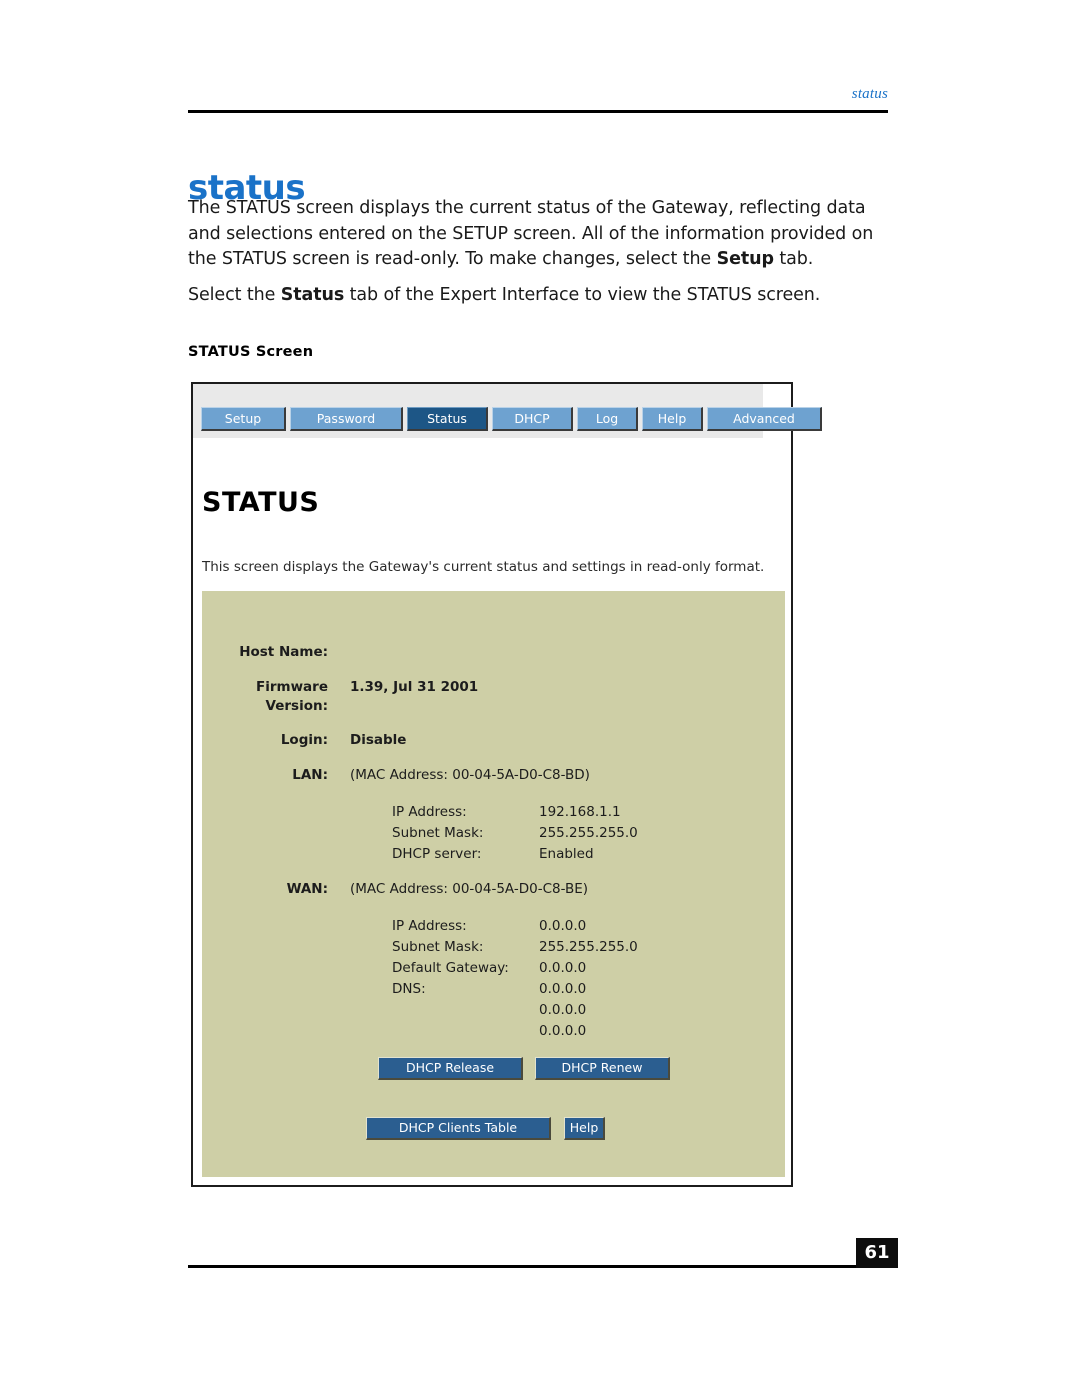 Image resolution: width=1080 pixels, height=1397 pixels. What do you see at coordinates (234, 294) in the screenshot?
I see `paragraph-2-part1: Select the` at bounding box center [234, 294].